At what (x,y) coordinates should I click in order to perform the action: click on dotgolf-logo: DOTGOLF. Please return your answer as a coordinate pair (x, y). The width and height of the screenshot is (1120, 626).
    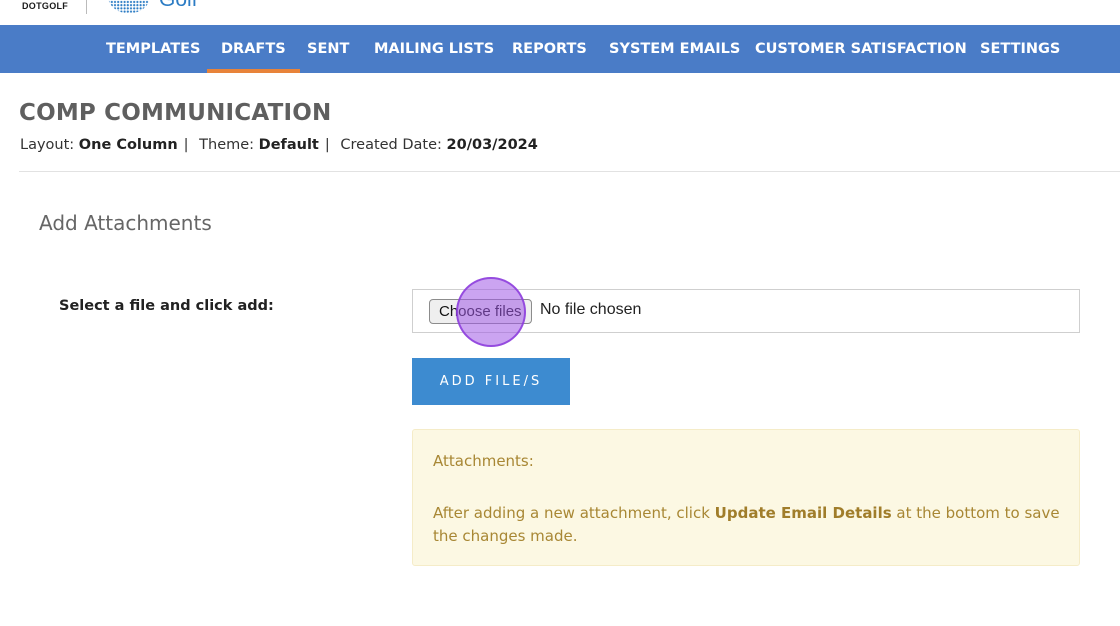
    Looking at the image, I should click on (45, 6).